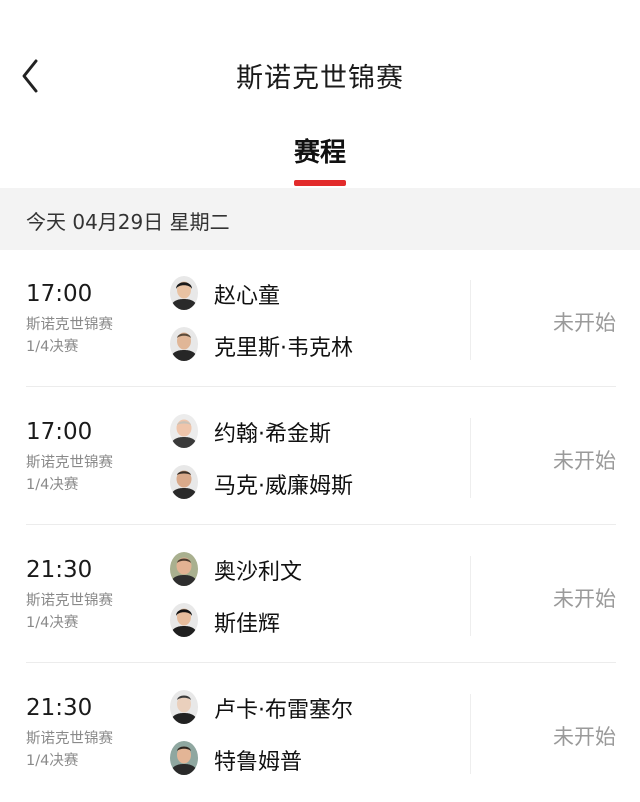 This screenshot has width=640, height=802. What do you see at coordinates (247, 296) in the screenshot?
I see `player-name: 赵心童` at bounding box center [247, 296].